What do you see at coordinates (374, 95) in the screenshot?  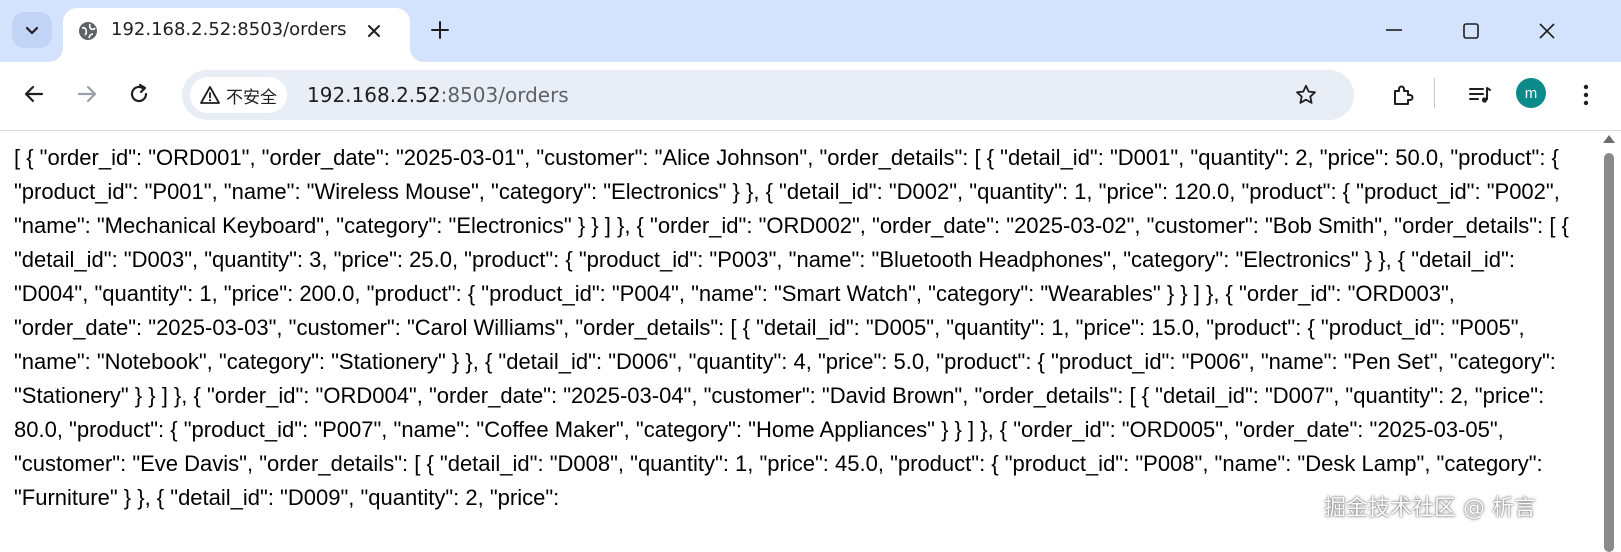 I see `url-host: 192.168.2.52` at bounding box center [374, 95].